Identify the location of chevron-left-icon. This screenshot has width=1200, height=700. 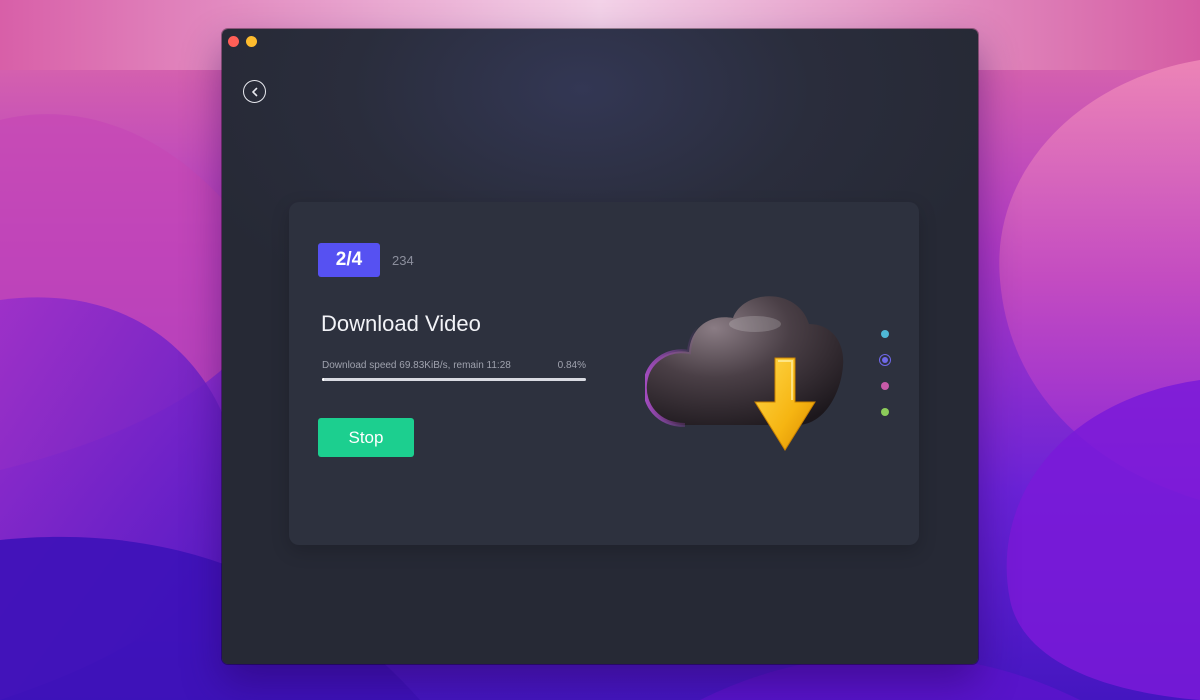
(254, 91).